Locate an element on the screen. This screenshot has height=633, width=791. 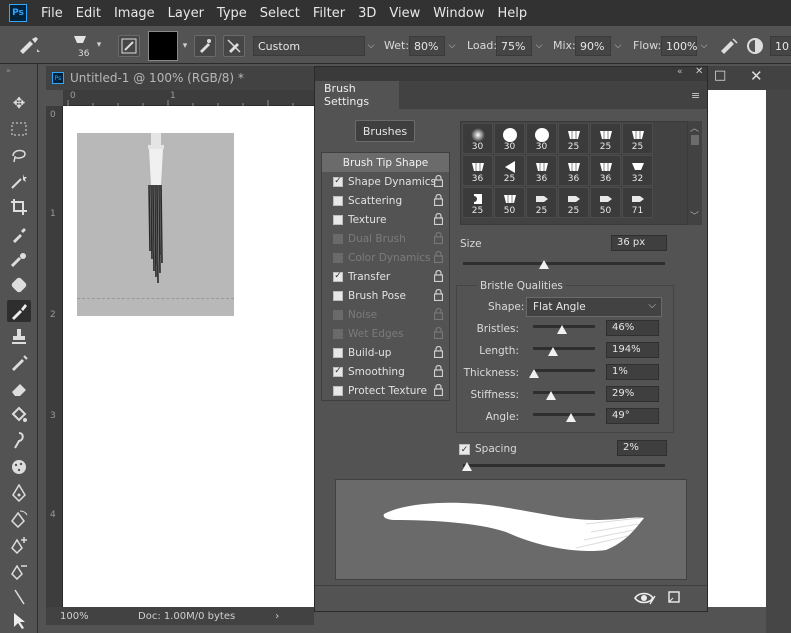
toggle-live-tip-preview-icon is located at coordinates (645, 598).